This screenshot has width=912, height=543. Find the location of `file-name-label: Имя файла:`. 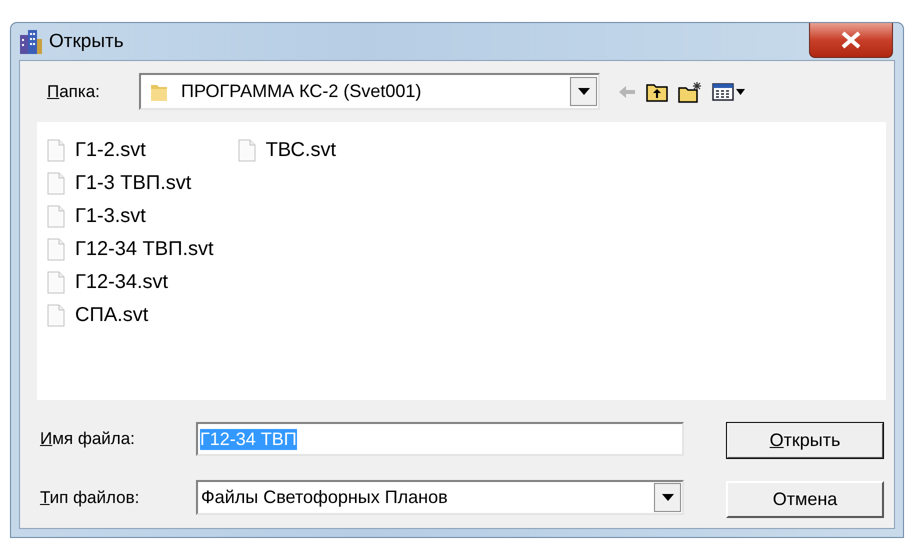

file-name-label: Имя файла: is located at coordinates (87, 439).